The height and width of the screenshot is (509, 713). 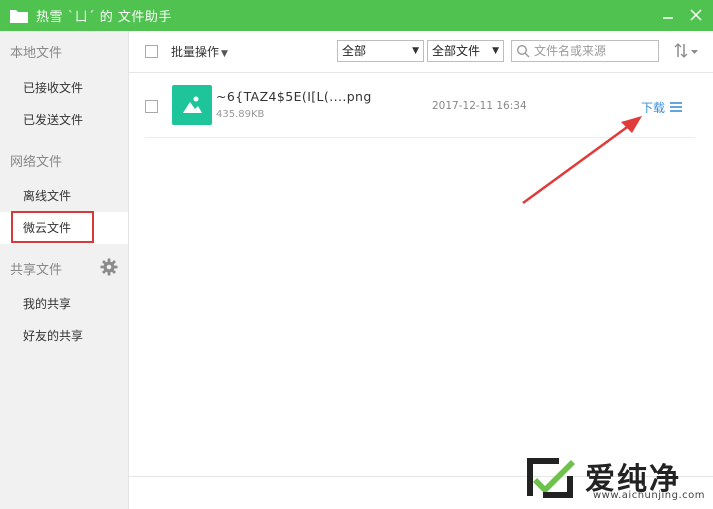 What do you see at coordinates (356, 15) in the screenshot?
I see `title-bar: 热雪 `ㄩ´ 的 文件助手` at bounding box center [356, 15].